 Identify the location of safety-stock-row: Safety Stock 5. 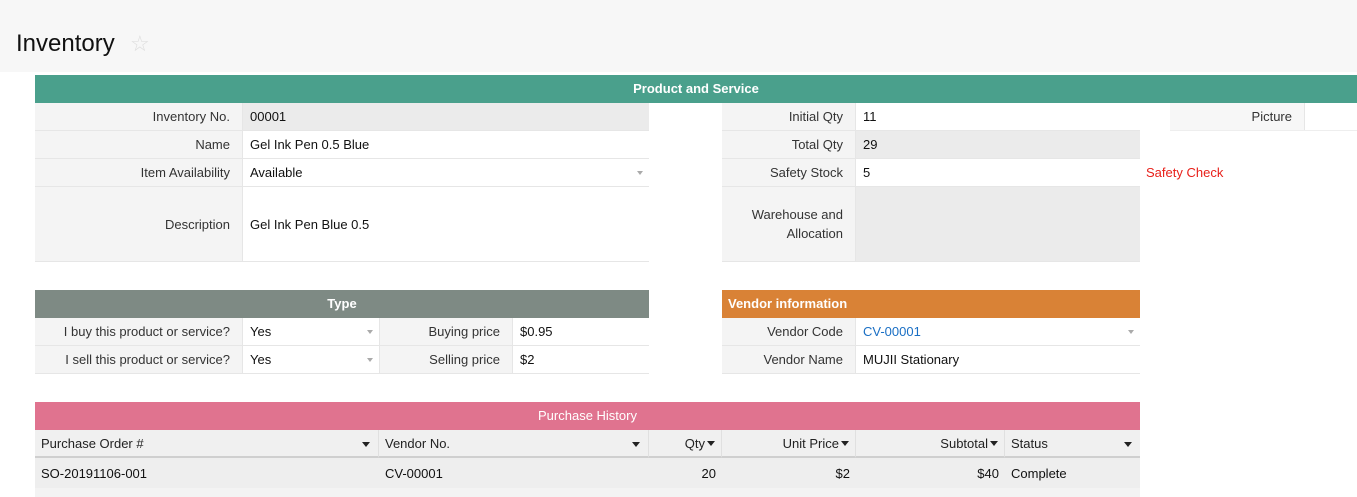
(931, 173).